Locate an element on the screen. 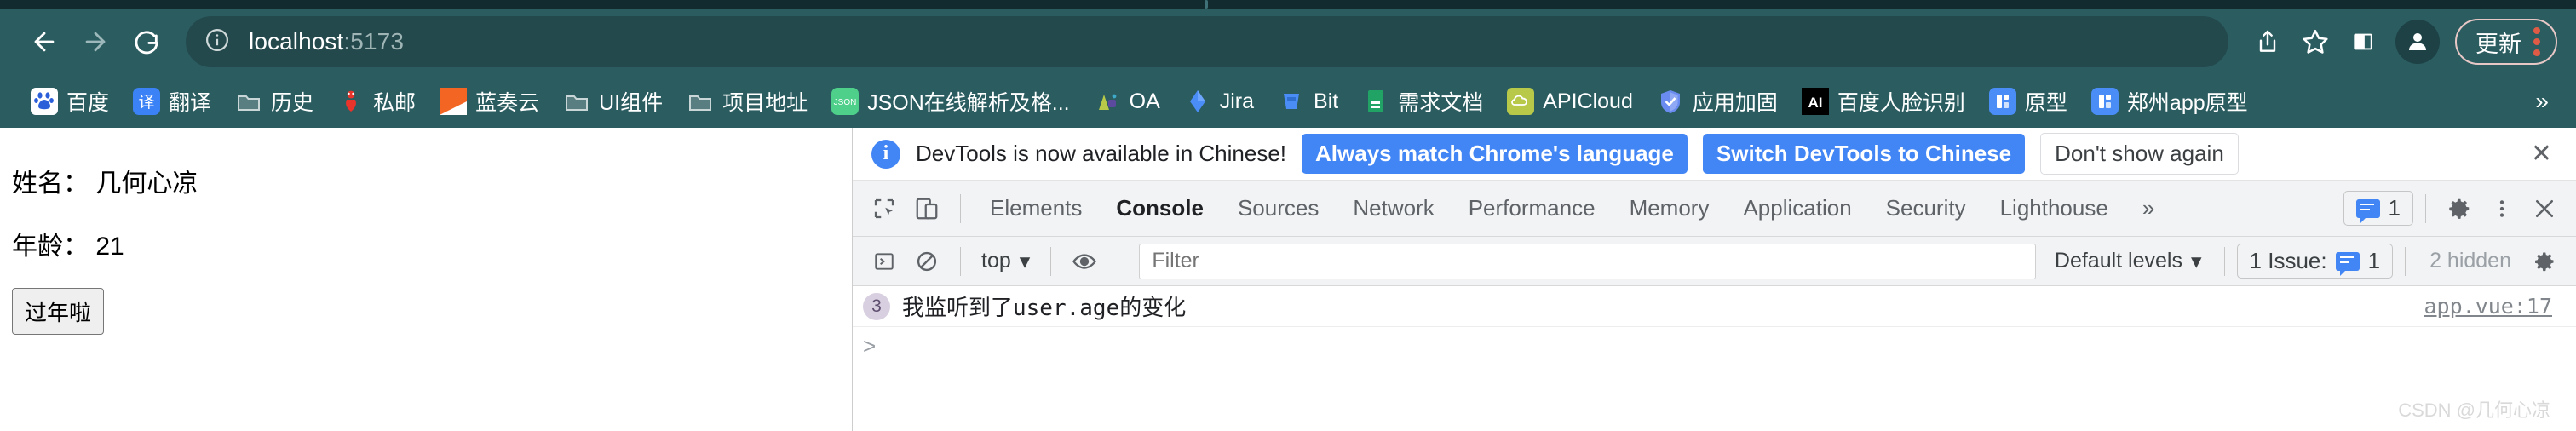  forward-button is located at coordinates (96, 41).